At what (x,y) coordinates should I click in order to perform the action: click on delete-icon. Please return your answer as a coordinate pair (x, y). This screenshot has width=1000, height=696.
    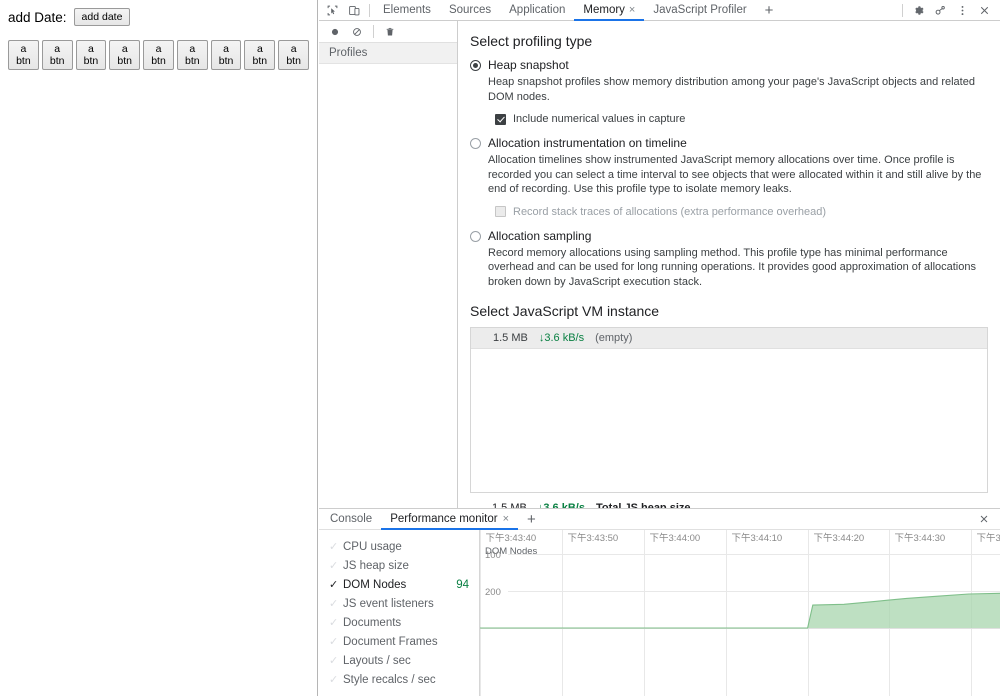
    Looking at the image, I should click on (390, 32).